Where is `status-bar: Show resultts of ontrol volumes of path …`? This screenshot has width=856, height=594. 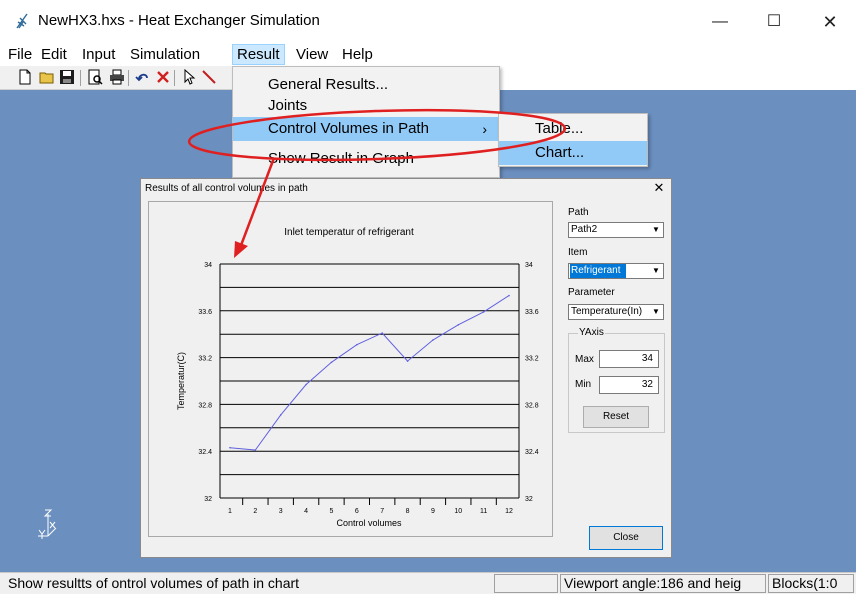 status-bar: Show resultts of ontrol volumes of path … is located at coordinates (428, 583).